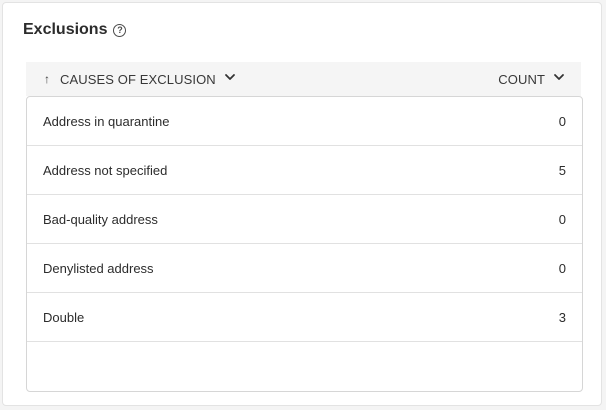 This screenshot has width=606, height=410. I want to click on table-row: Double 3, so click(304, 317).